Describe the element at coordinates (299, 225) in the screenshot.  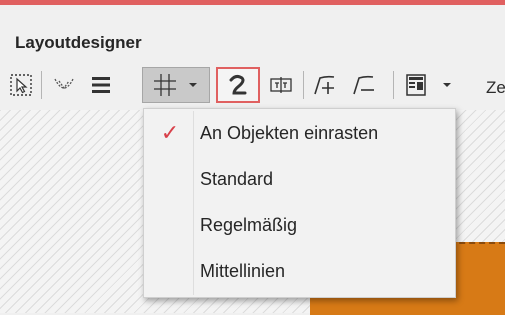
I see `menu-item-regular: Regelmäßig` at that location.